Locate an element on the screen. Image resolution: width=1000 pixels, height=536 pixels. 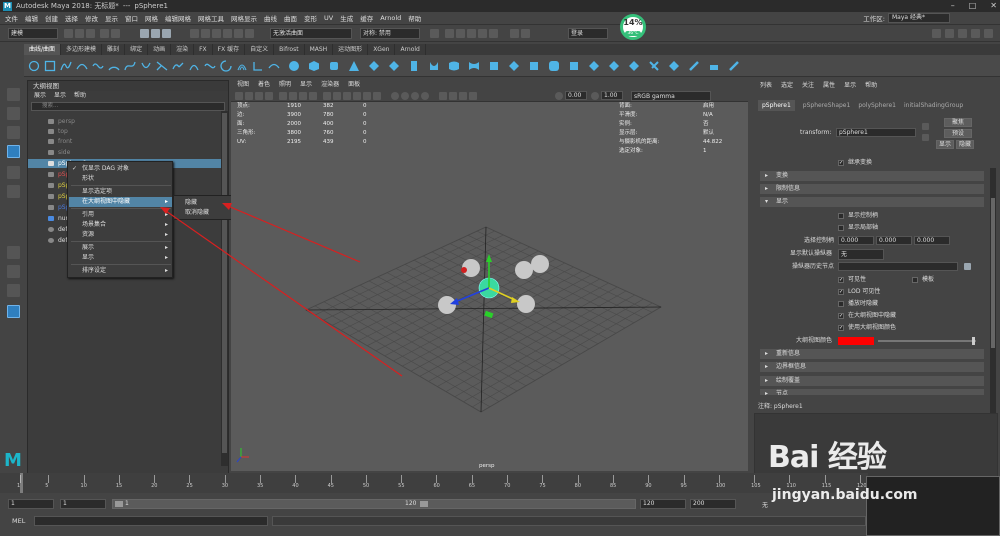
insert-isoparm-icon is located at coordinates (574, 66).